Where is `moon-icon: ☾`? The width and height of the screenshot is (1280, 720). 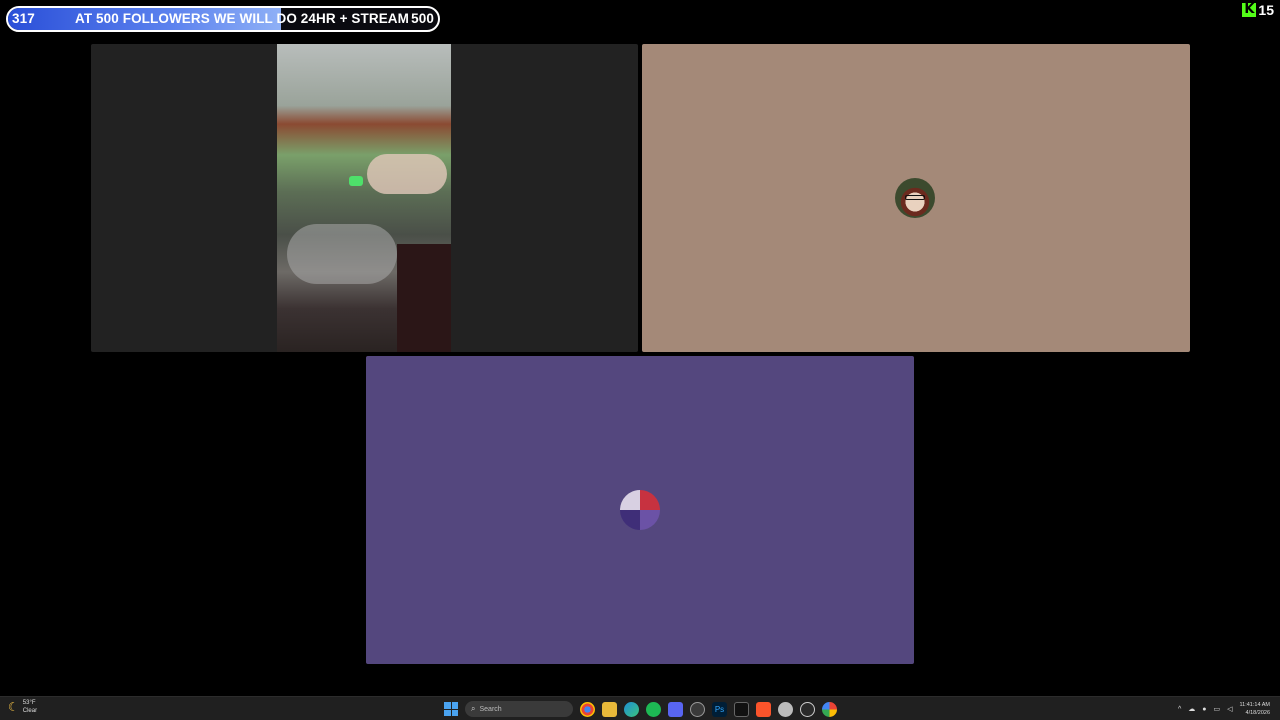 moon-icon: ☾ is located at coordinates (13, 707).